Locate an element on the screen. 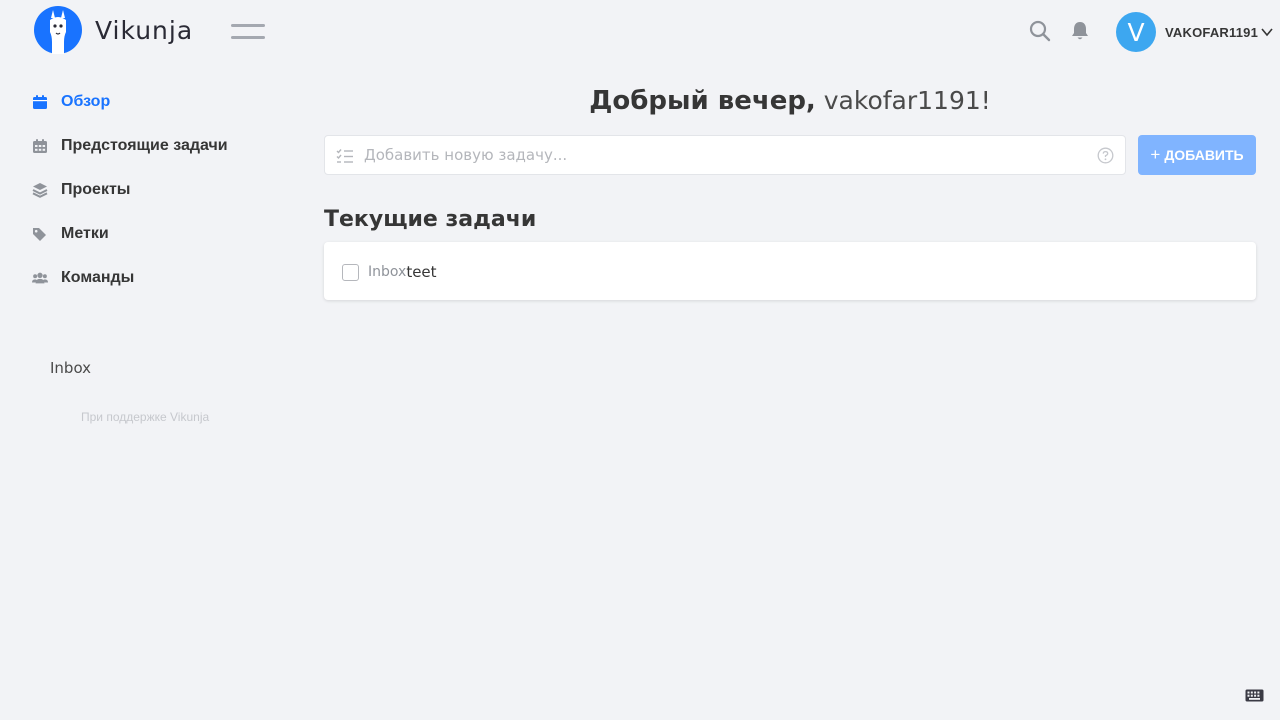 This screenshot has height=720, width=1280. add-task-input is located at coordinates (724, 155).